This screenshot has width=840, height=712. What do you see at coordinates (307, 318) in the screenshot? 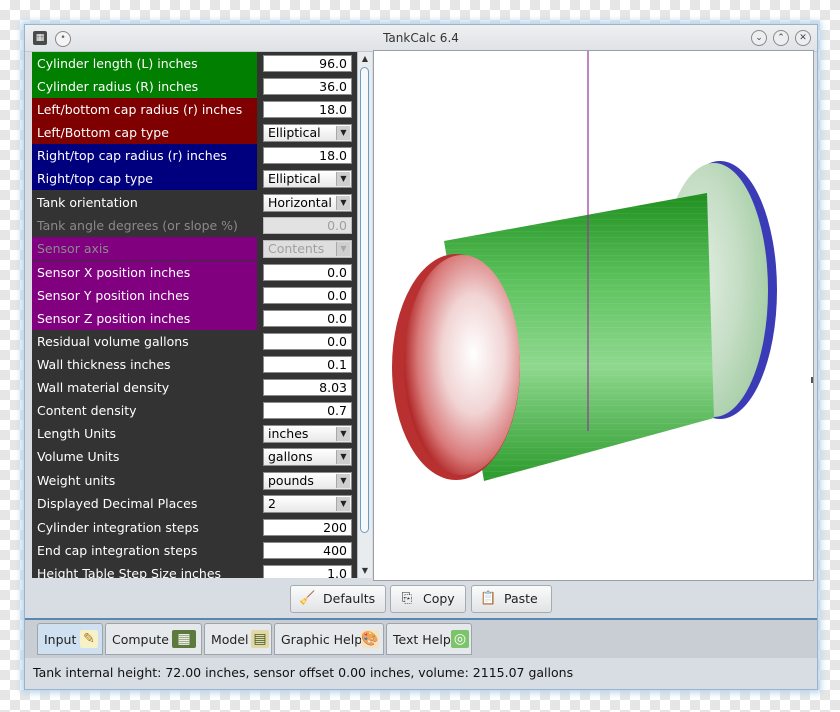
I see `sensor-z-position-inches-input: 0.0` at bounding box center [307, 318].